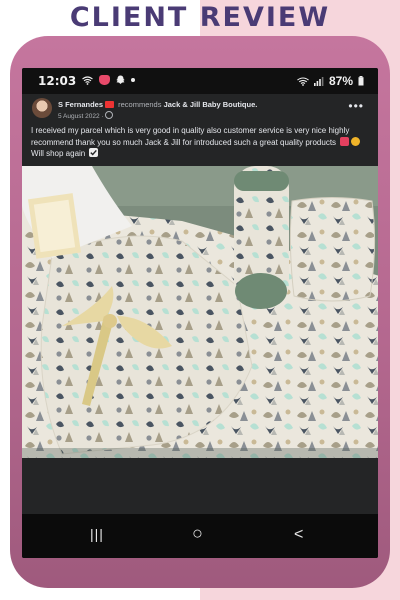  I want to click on android-nav-bar: ||| ○ <, so click(200, 536).